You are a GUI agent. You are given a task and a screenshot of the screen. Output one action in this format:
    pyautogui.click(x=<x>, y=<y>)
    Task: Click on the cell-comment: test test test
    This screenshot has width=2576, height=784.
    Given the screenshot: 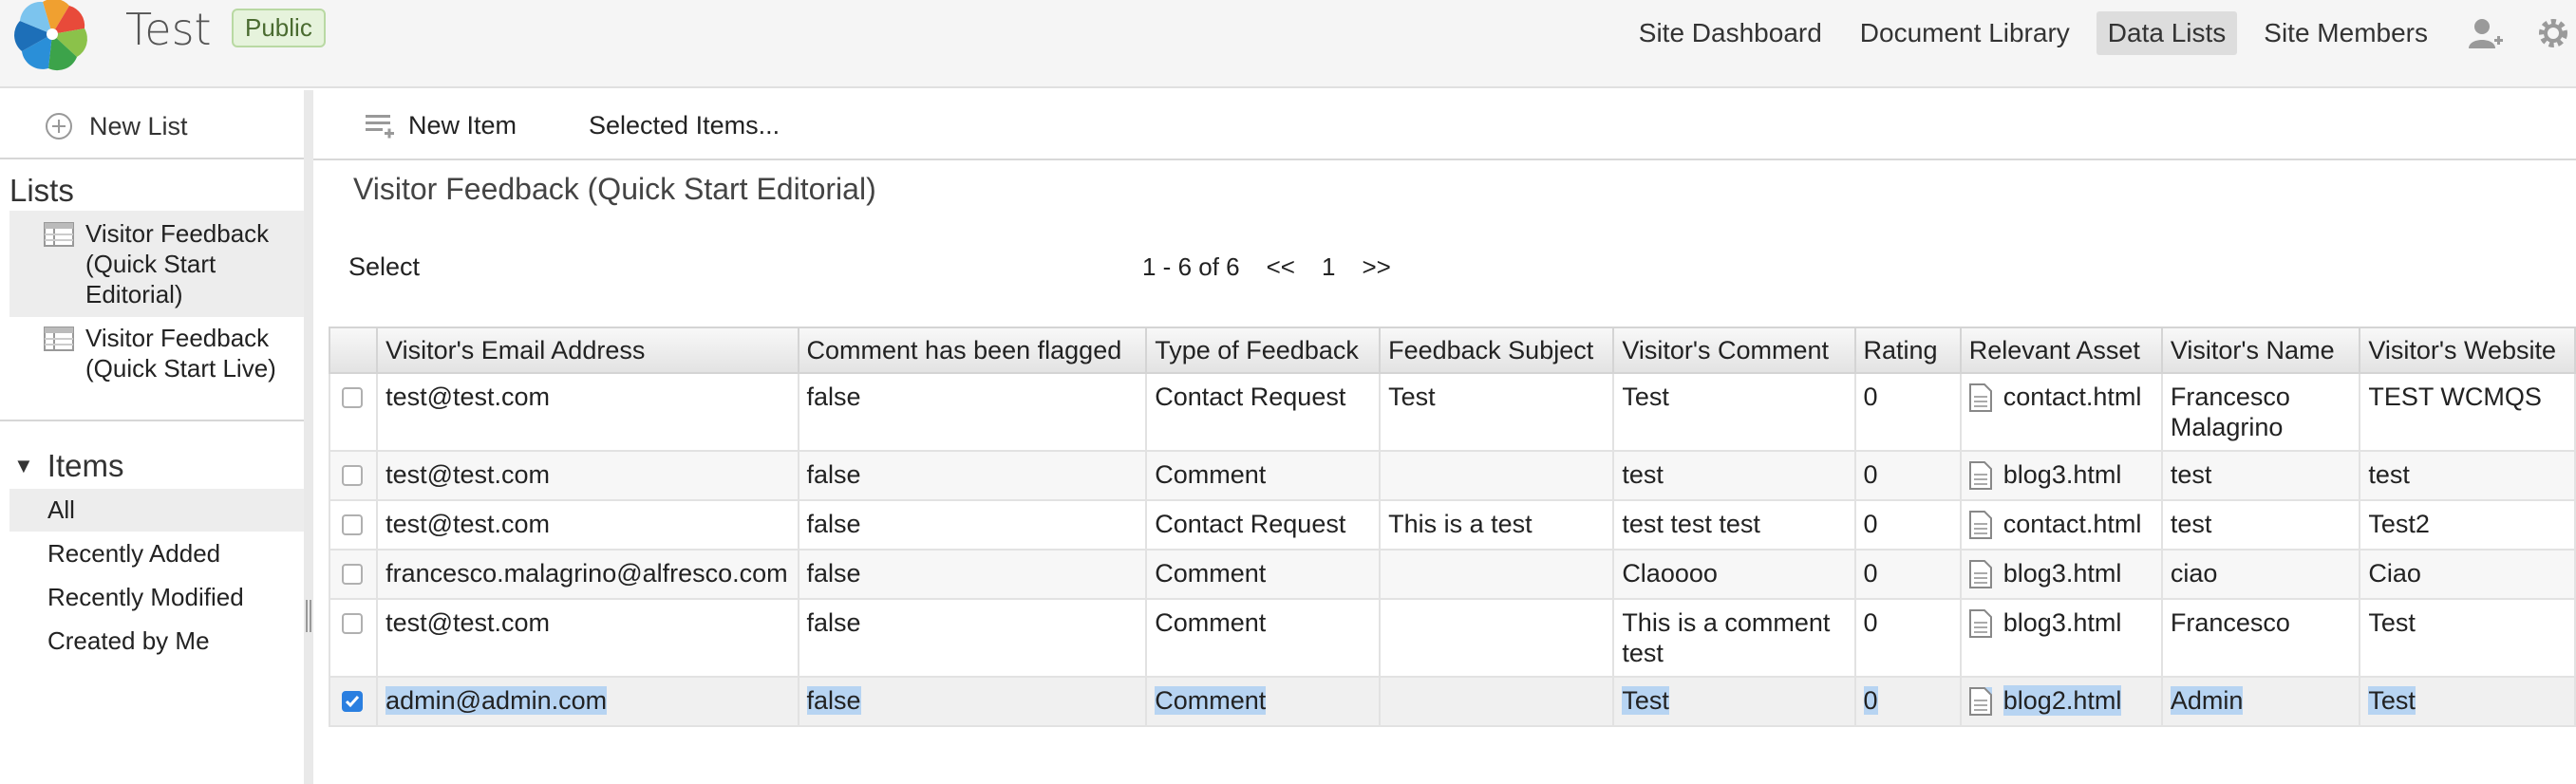 What is the action you would take?
    pyautogui.click(x=1734, y=525)
    